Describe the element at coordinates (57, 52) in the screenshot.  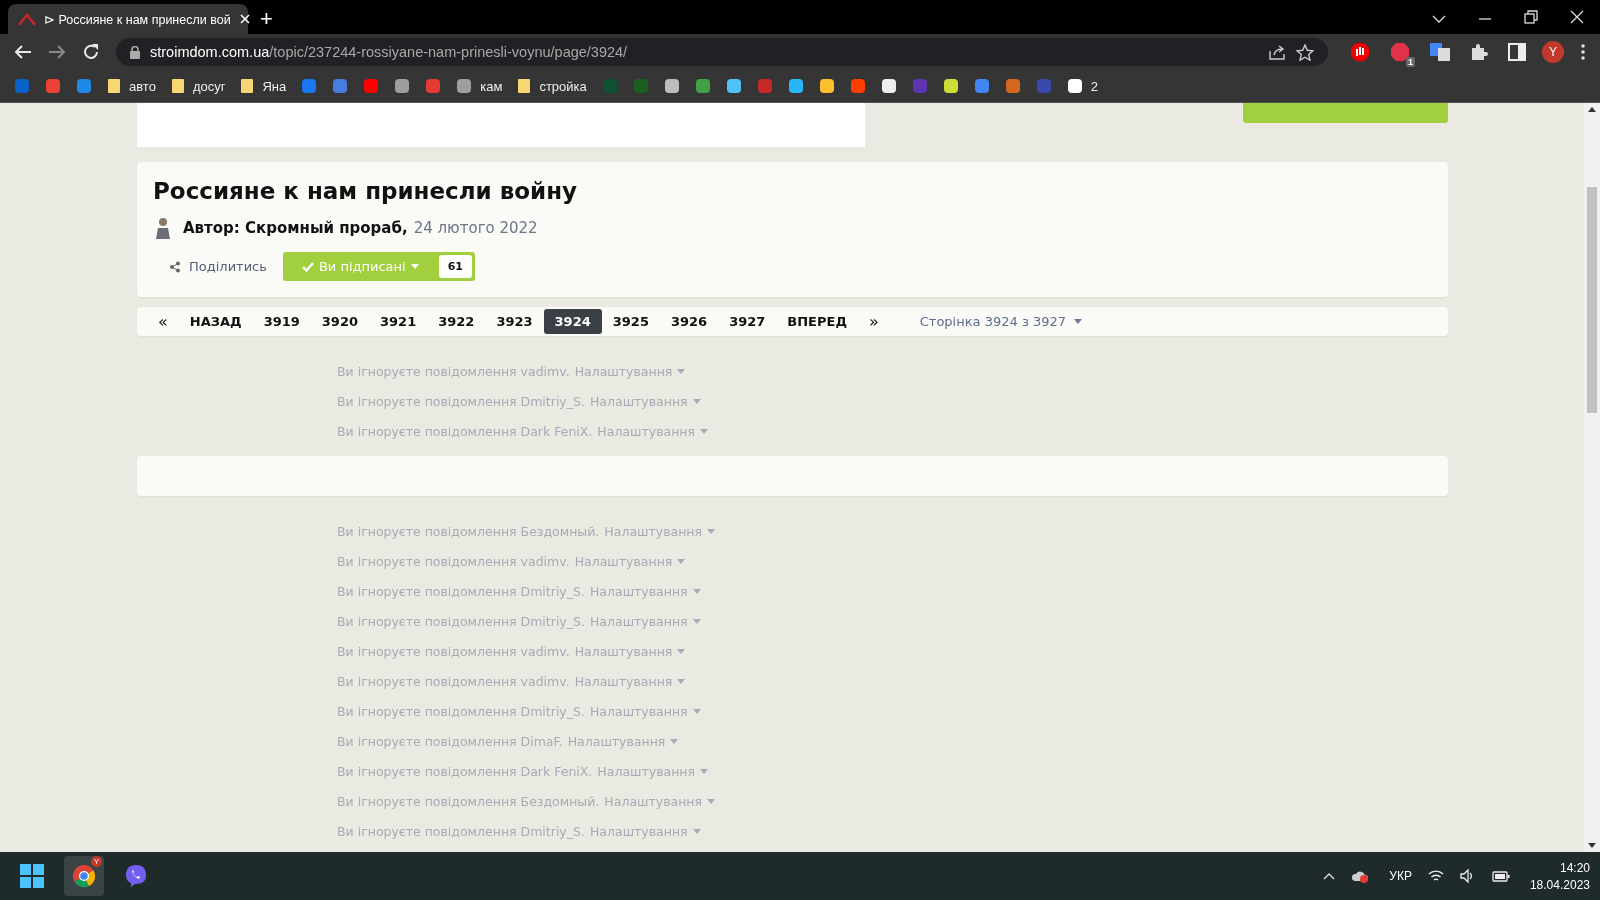
I see `forward-arrow-icon` at that location.